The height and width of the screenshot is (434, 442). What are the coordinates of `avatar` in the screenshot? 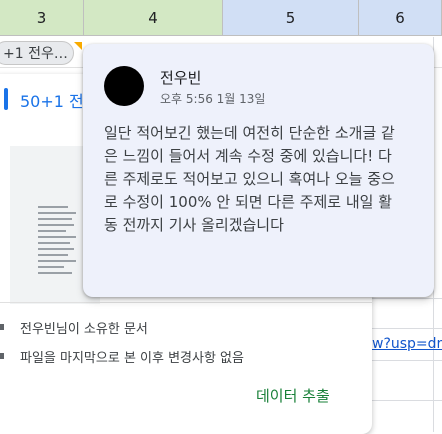 It's located at (124, 86).